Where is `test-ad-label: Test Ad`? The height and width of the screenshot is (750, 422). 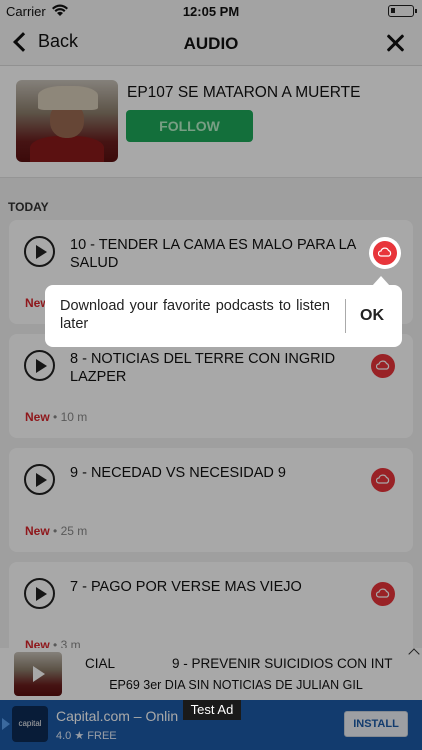 test-ad-label: Test Ad is located at coordinates (212, 710).